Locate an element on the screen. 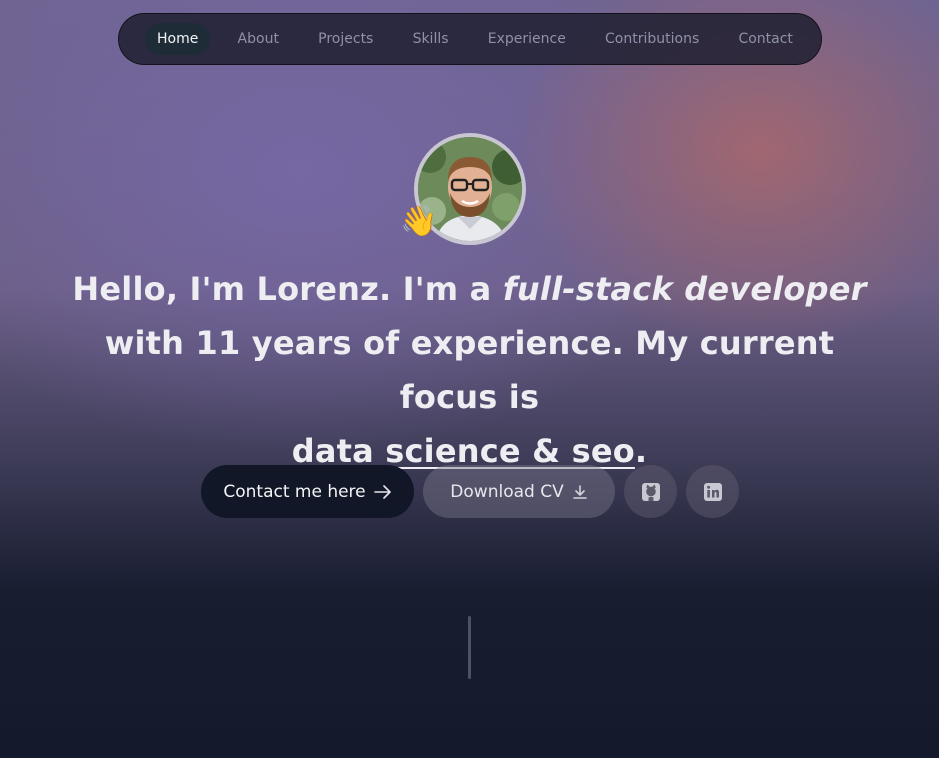 This screenshot has width=939, height=758. contact-button: Contact me here is located at coordinates (307, 491).